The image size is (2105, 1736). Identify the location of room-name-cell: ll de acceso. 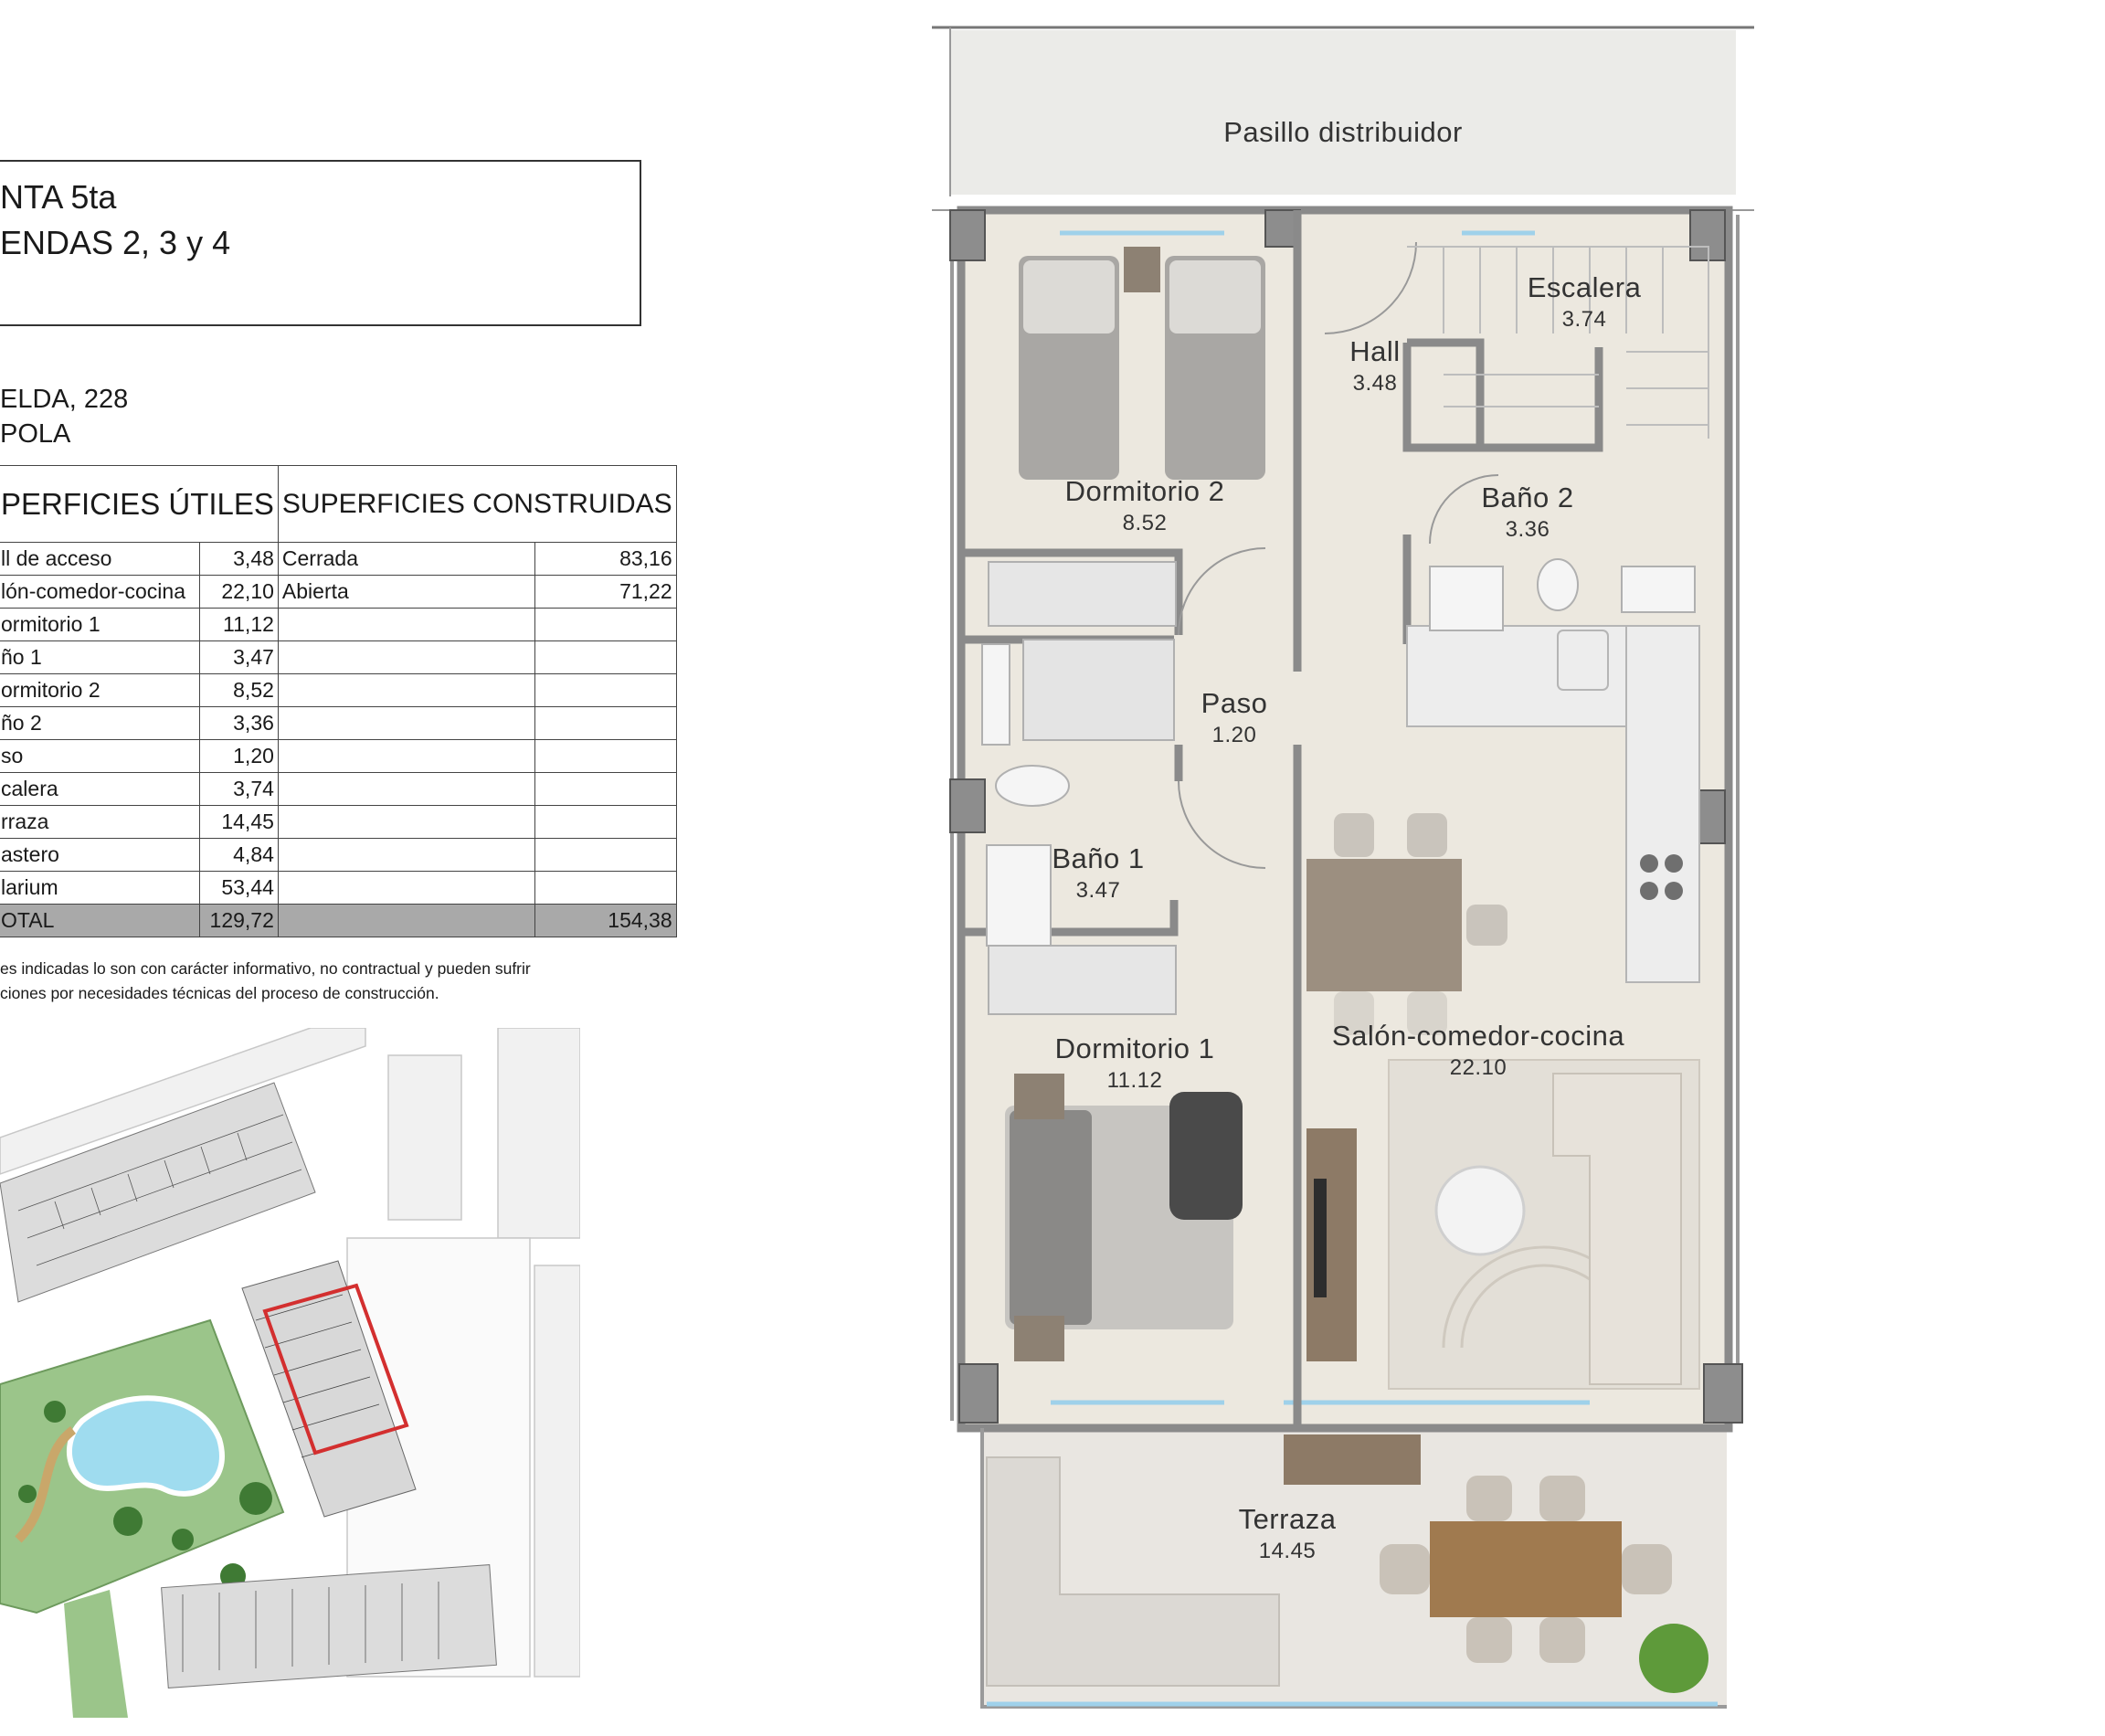
(100, 559).